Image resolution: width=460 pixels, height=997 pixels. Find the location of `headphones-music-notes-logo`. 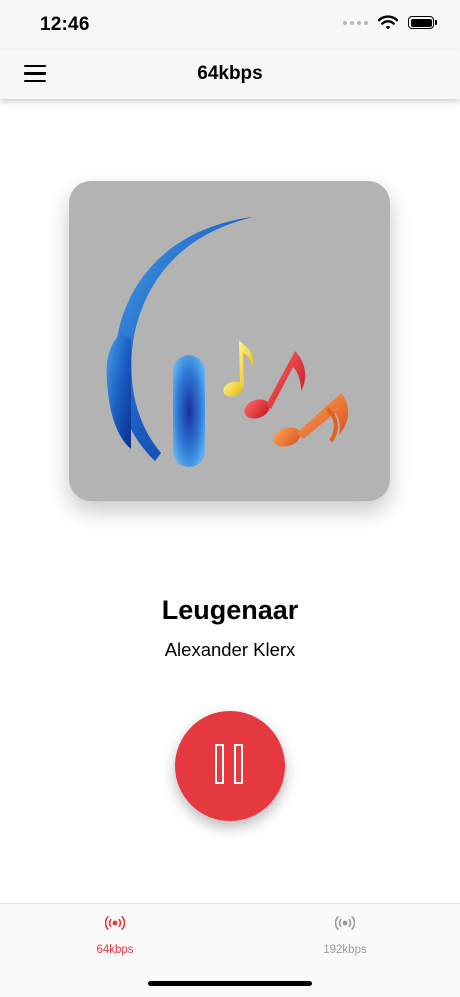

headphones-music-notes-logo is located at coordinates (227, 342).